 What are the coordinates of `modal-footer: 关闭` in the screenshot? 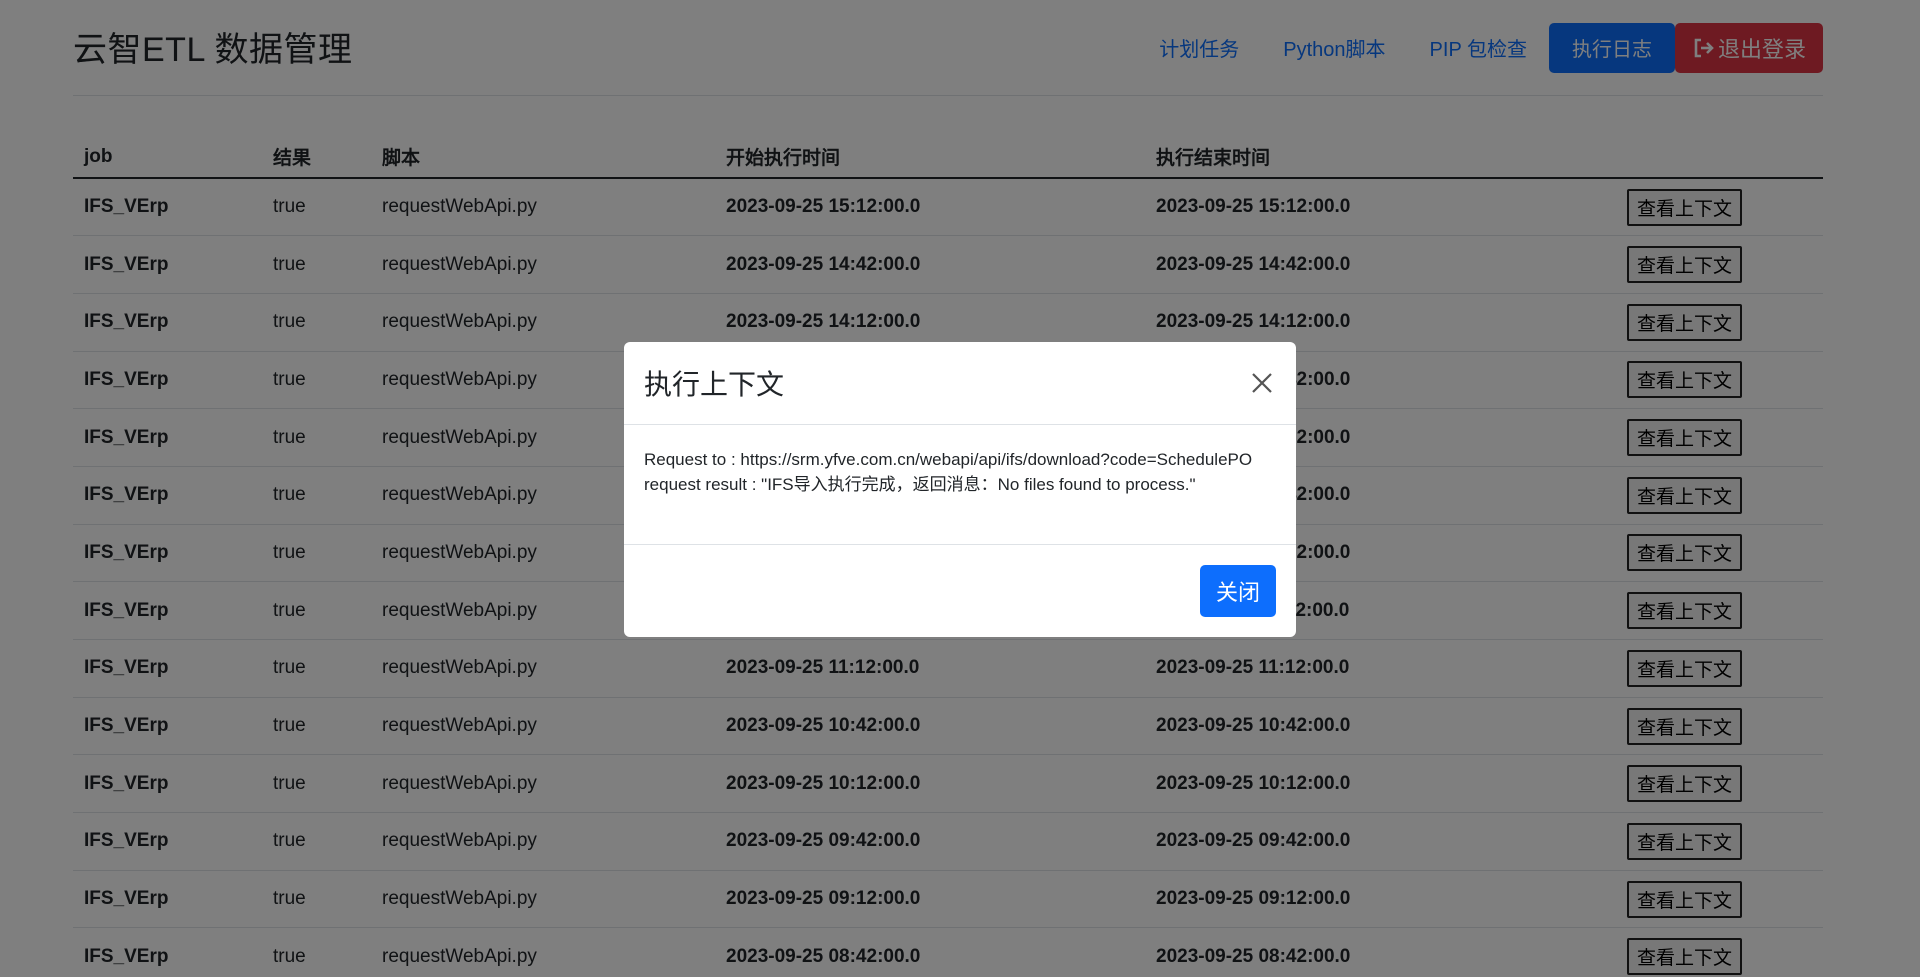 It's located at (960, 591).